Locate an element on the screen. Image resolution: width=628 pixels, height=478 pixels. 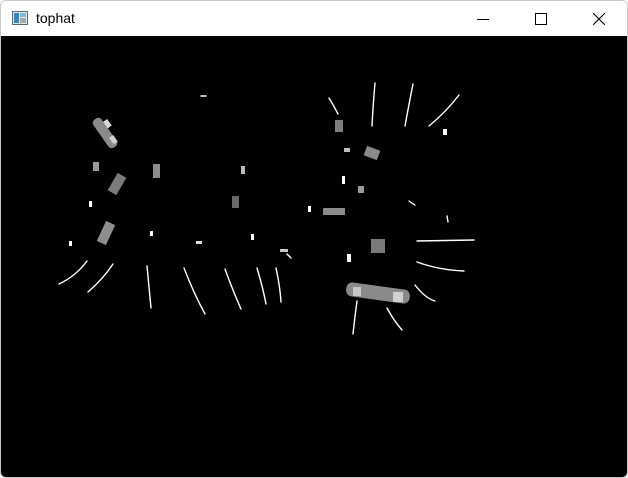
minimize-button is located at coordinates (483, 18).